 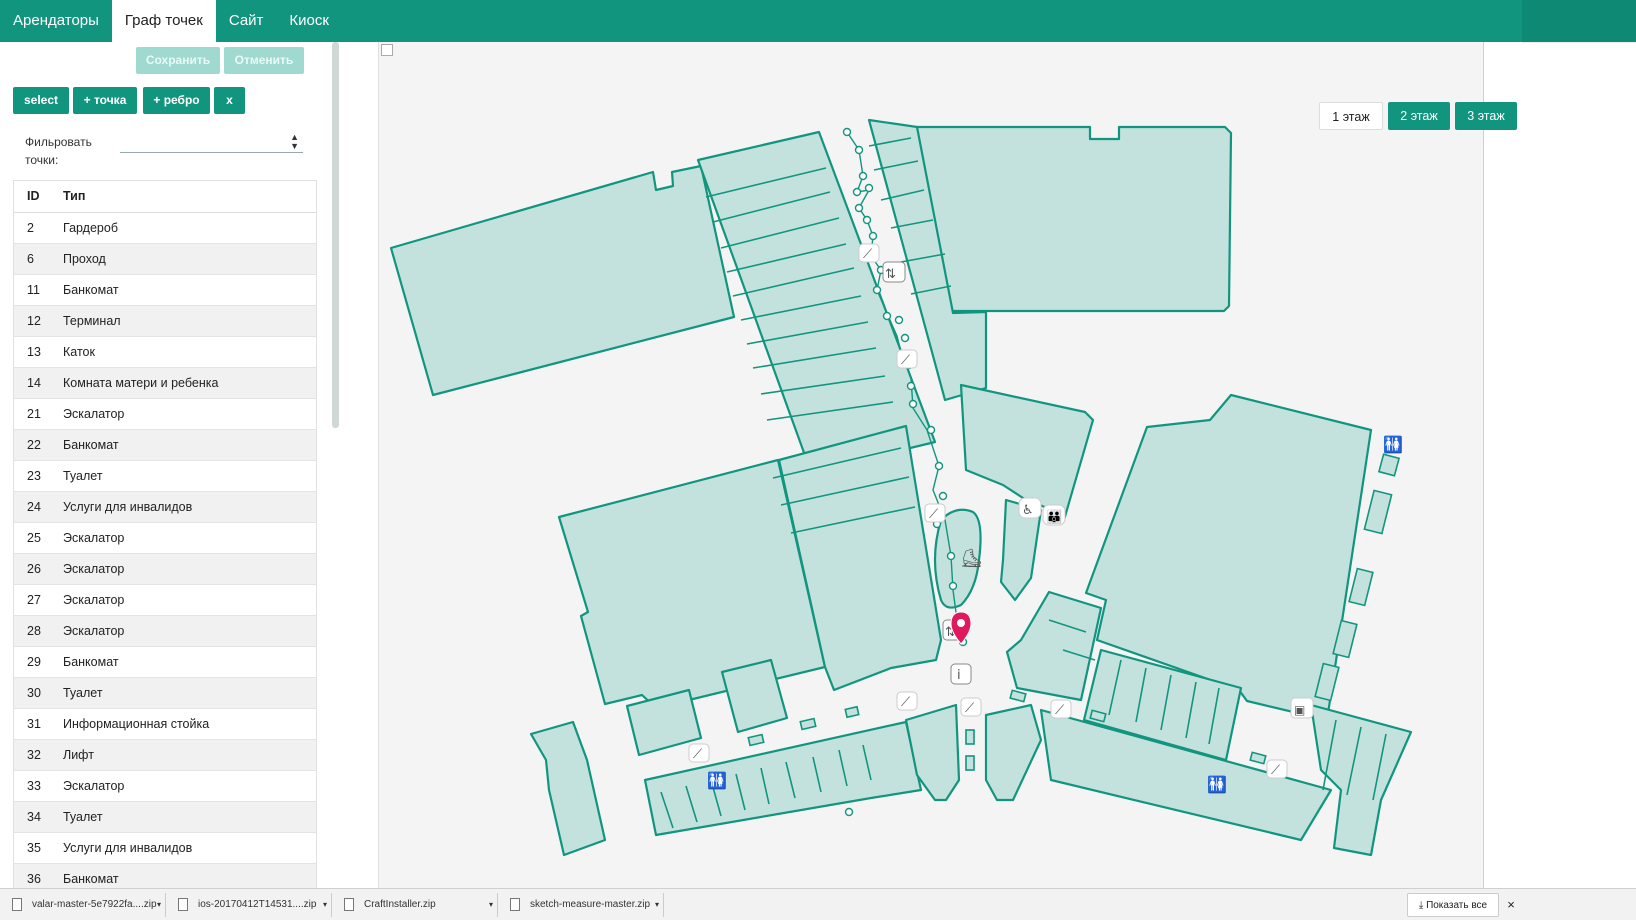 I want to click on floor-2-button: 2 этаж, so click(x=1419, y=116).